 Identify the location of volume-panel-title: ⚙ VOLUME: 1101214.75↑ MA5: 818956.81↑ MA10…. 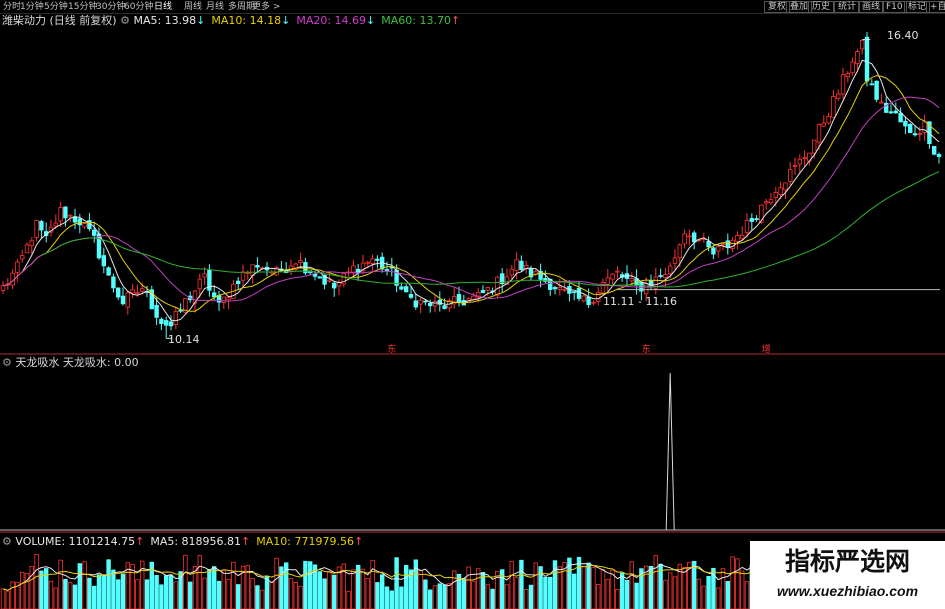
(185, 542).